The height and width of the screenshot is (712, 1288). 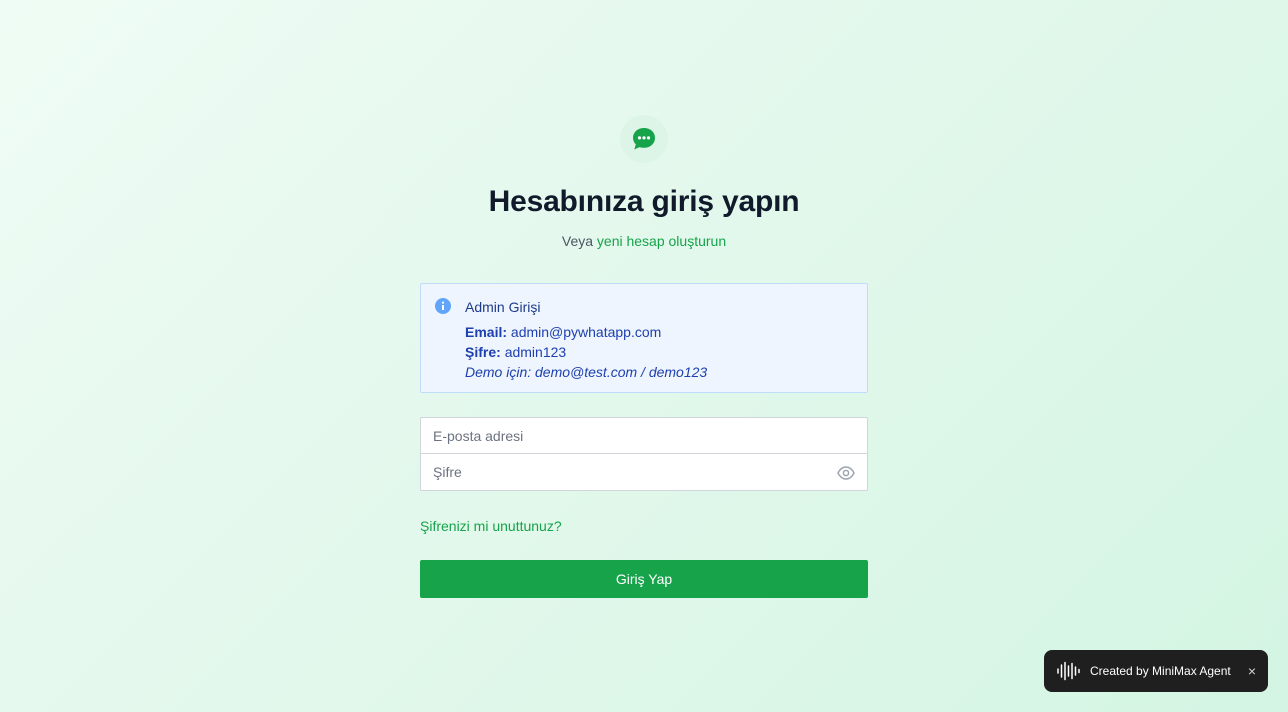 I want to click on eye-icon, so click(x=846, y=473).